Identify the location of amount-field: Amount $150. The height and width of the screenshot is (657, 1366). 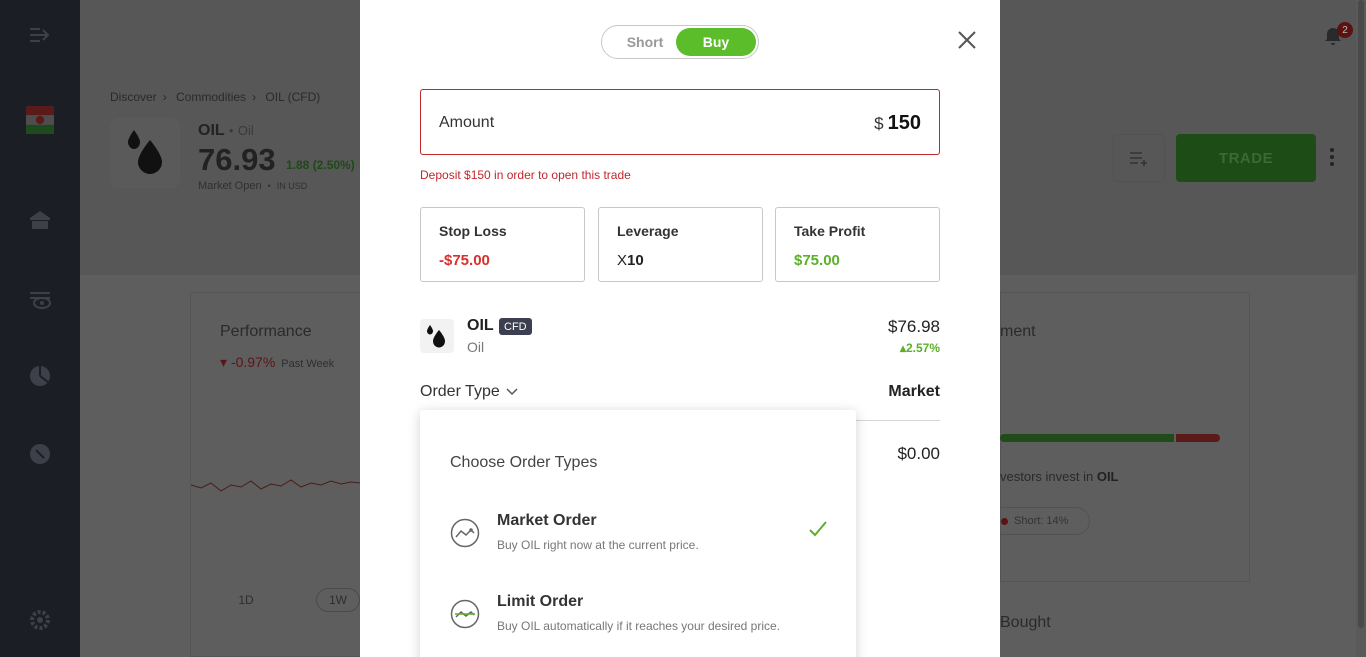
(680, 122).